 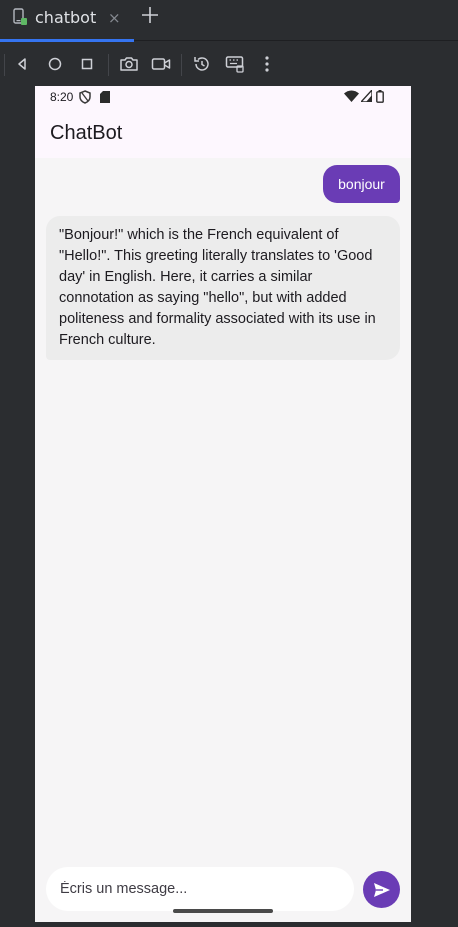 What do you see at coordinates (55, 64) in the screenshot?
I see `home-icon` at bounding box center [55, 64].